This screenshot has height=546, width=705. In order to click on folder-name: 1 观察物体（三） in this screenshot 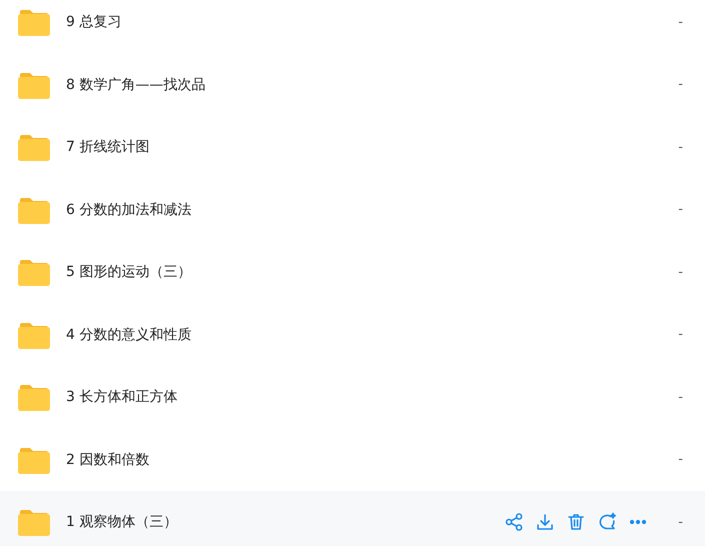, I will do `click(285, 522)`.